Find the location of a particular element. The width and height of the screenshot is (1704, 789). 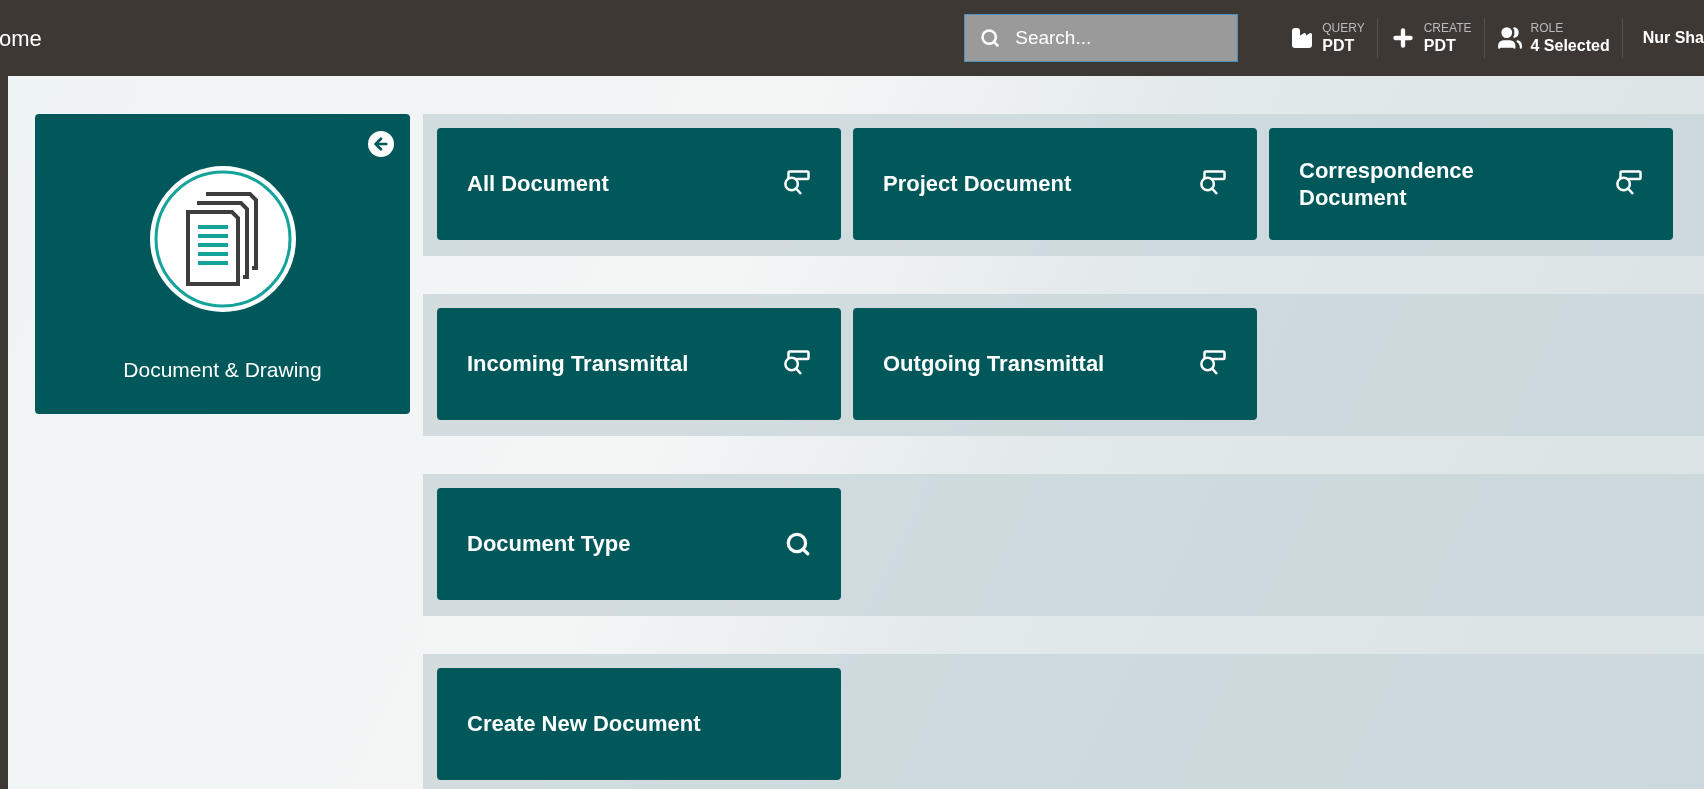

toolbar-button: QUERY PDT is located at coordinates (1327, 38).